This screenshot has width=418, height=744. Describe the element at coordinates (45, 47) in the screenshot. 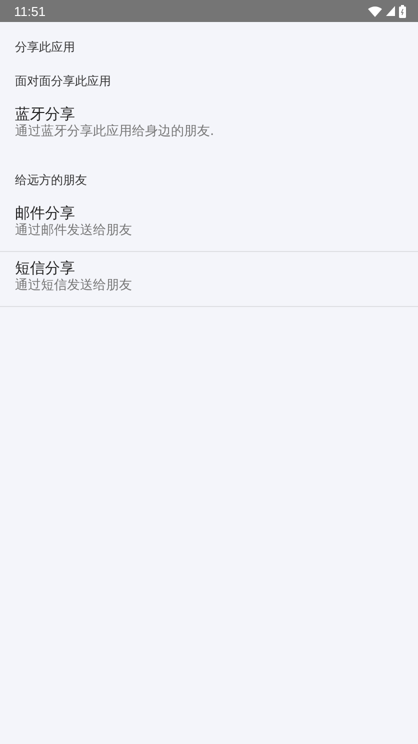

I see `page-title: 分享此应用` at that location.